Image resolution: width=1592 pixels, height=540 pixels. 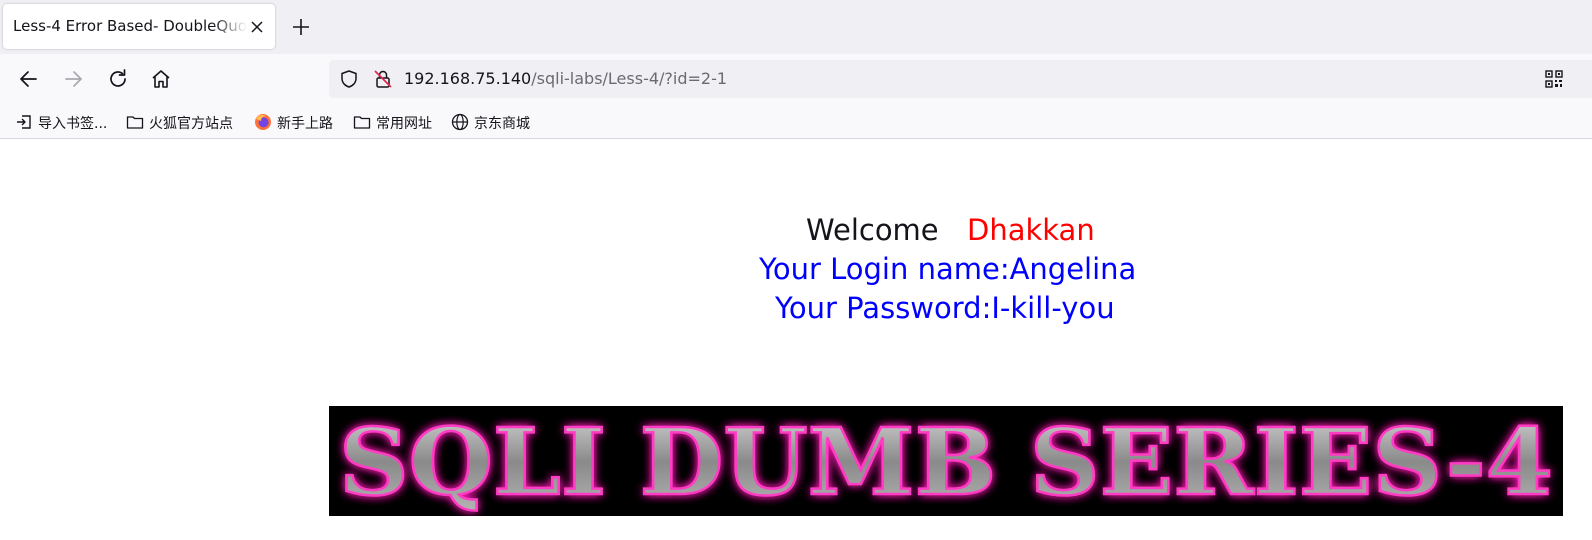 I want to click on bookmark-getting-started: 新手上路, so click(x=298, y=122).